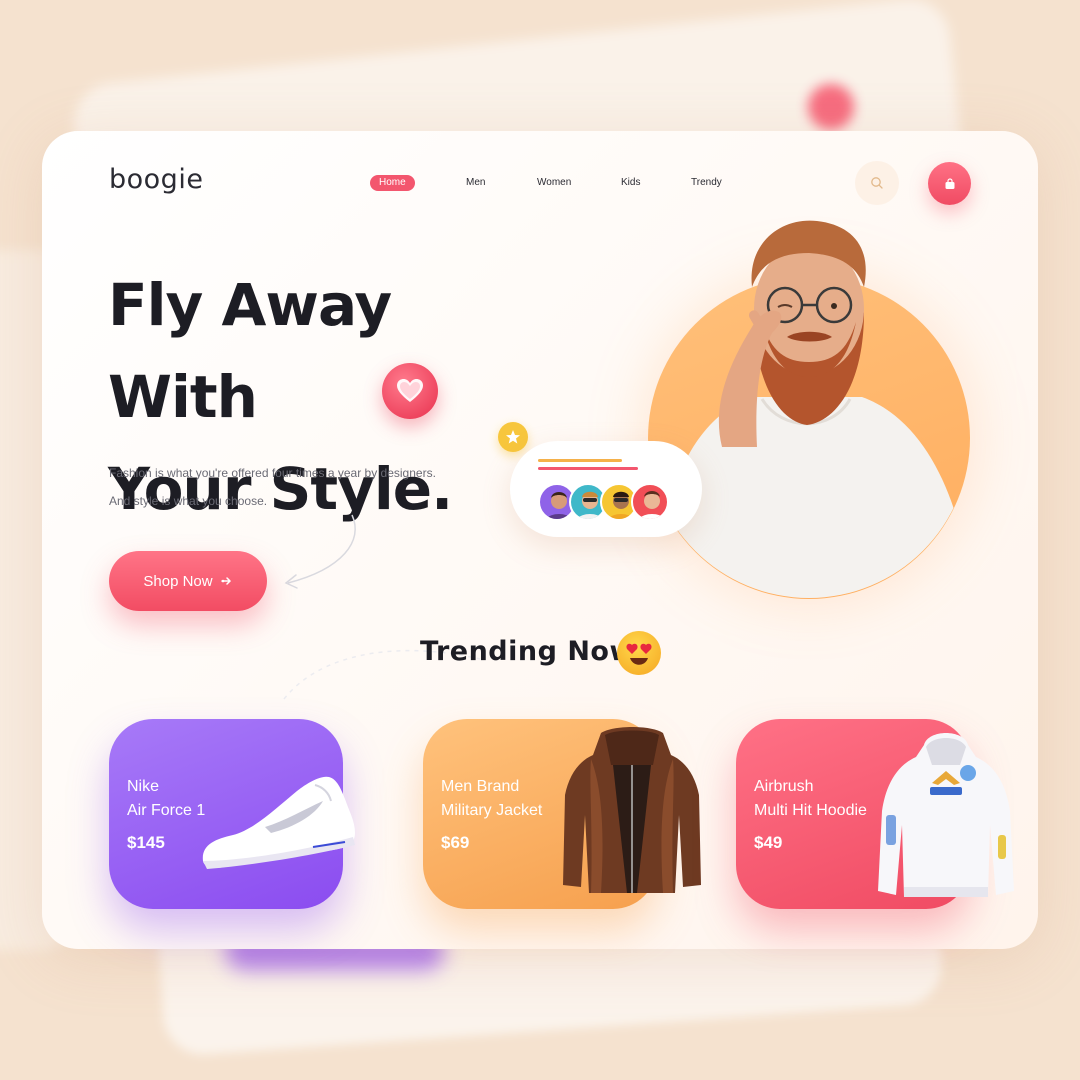 The height and width of the screenshot is (1080, 1080). What do you see at coordinates (278, 822) in the screenshot?
I see `sneaker-icon` at bounding box center [278, 822].